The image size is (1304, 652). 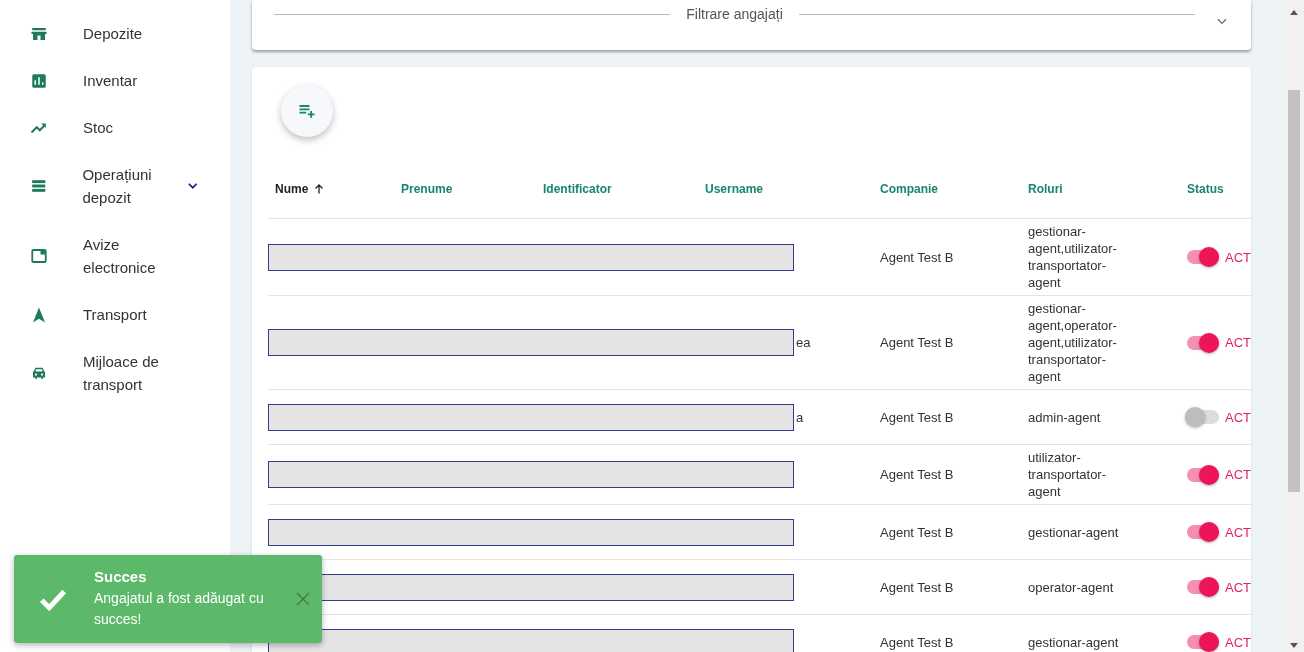 What do you see at coordinates (39, 80) in the screenshot?
I see `bar-chart-icon` at bounding box center [39, 80].